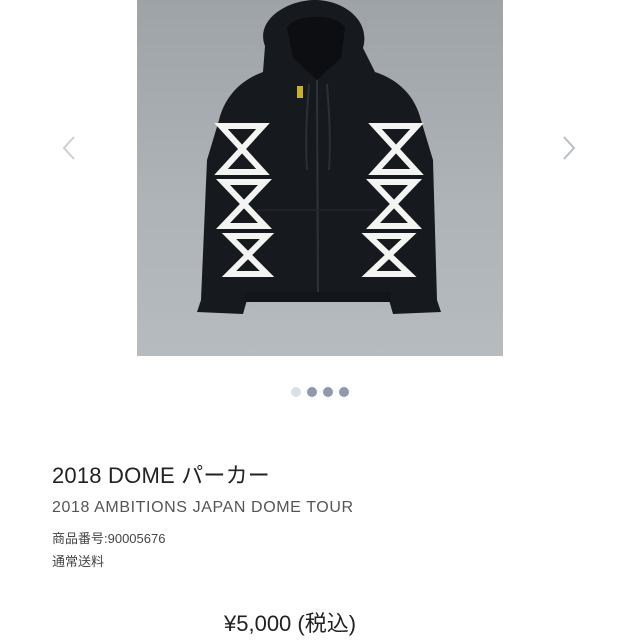 This screenshot has width=640, height=640. What do you see at coordinates (203, 507) in the screenshot?
I see `product-subtitle: 2018 AMBITIONS JAPAN DOME TOUR` at bounding box center [203, 507].